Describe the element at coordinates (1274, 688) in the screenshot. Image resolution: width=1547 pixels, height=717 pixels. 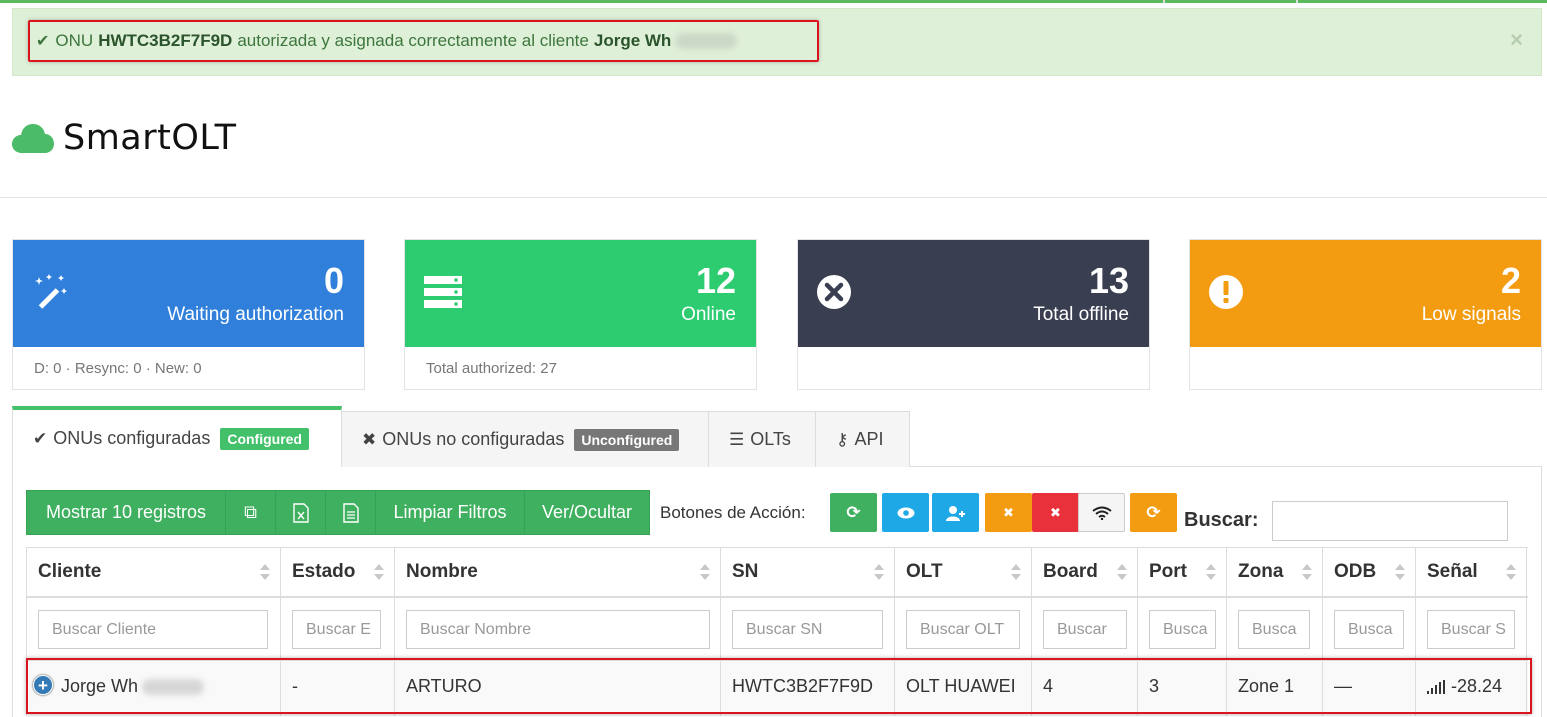
I see `cell-zona: Zone 1` at that location.